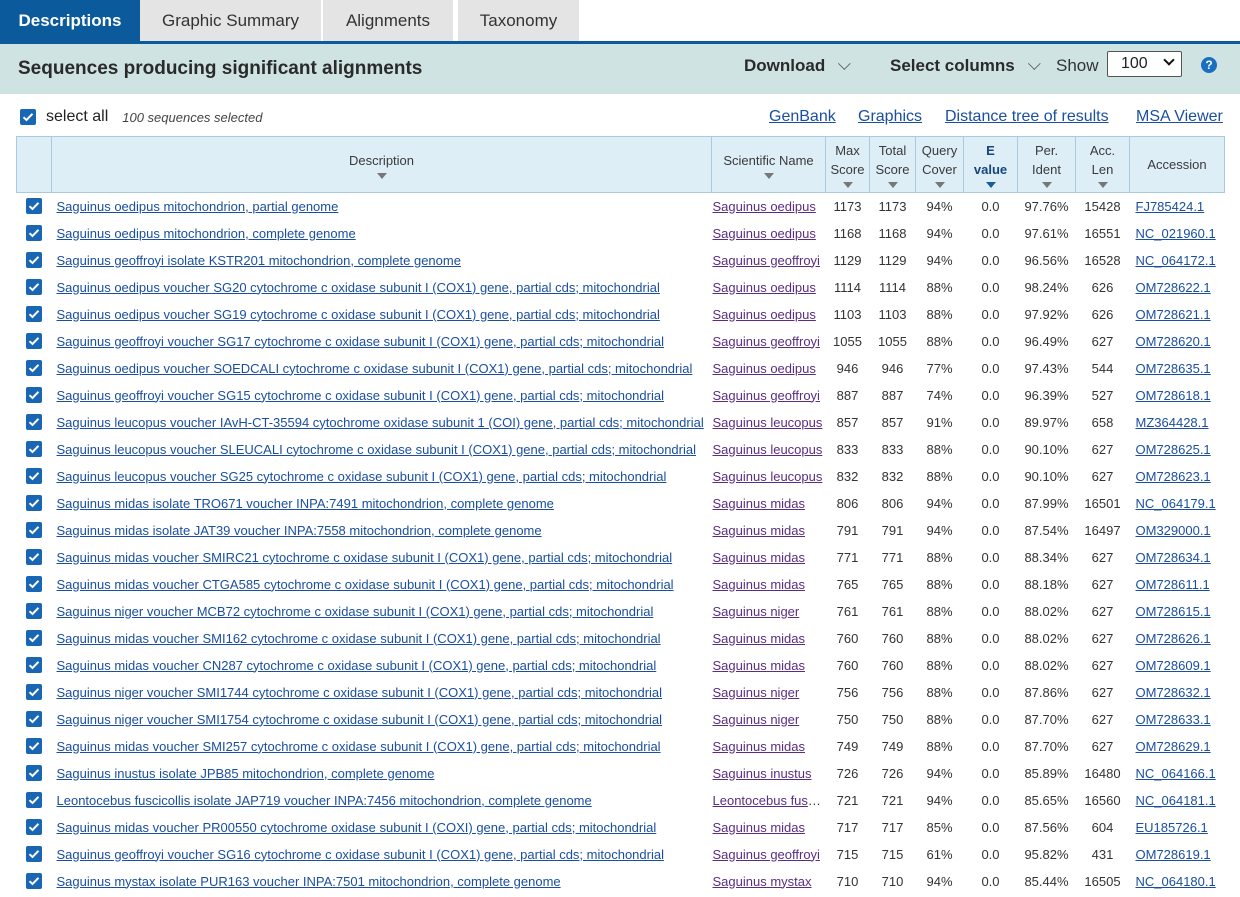  What do you see at coordinates (518, 20) in the screenshot?
I see `tab-taxonomy: Taxonomy` at bounding box center [518, 20].